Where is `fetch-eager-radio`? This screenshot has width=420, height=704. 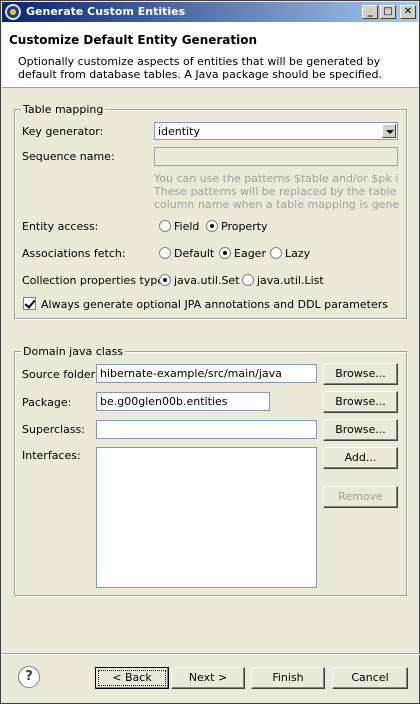
fetch-eager-radio is located at coordinates (225, 253).